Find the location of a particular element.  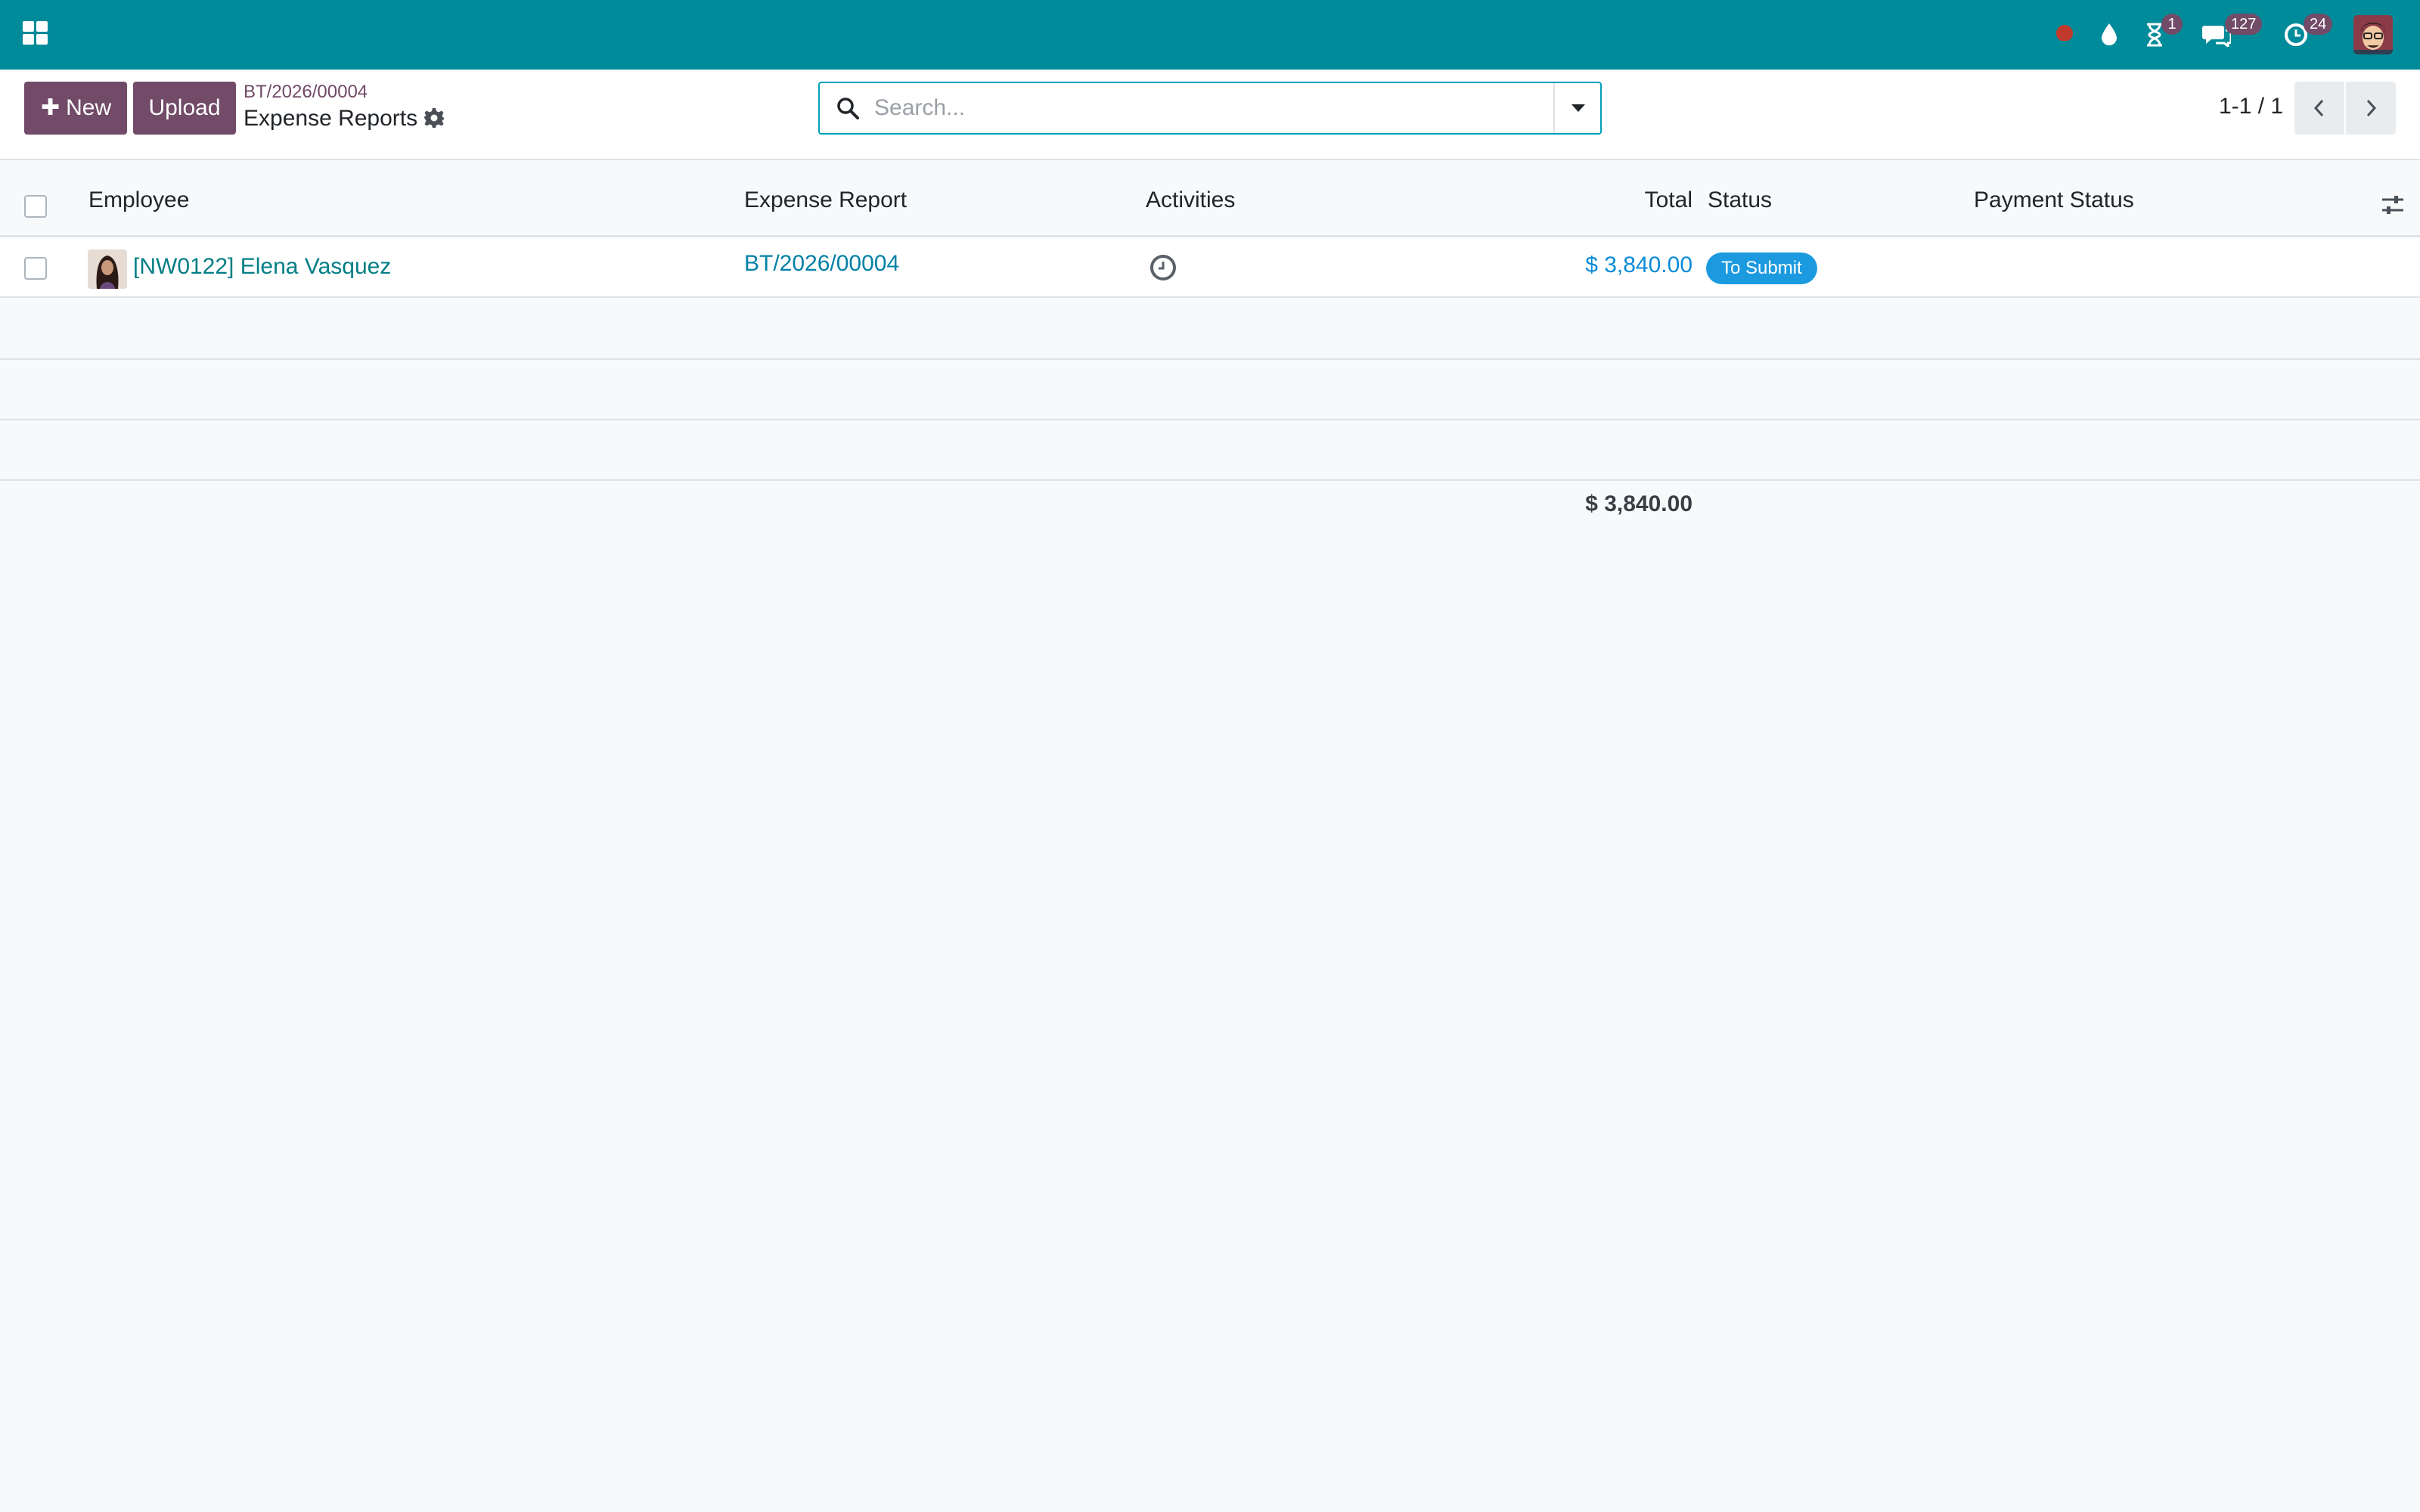

upload-button: Upload is located at coordinates (184, 109).